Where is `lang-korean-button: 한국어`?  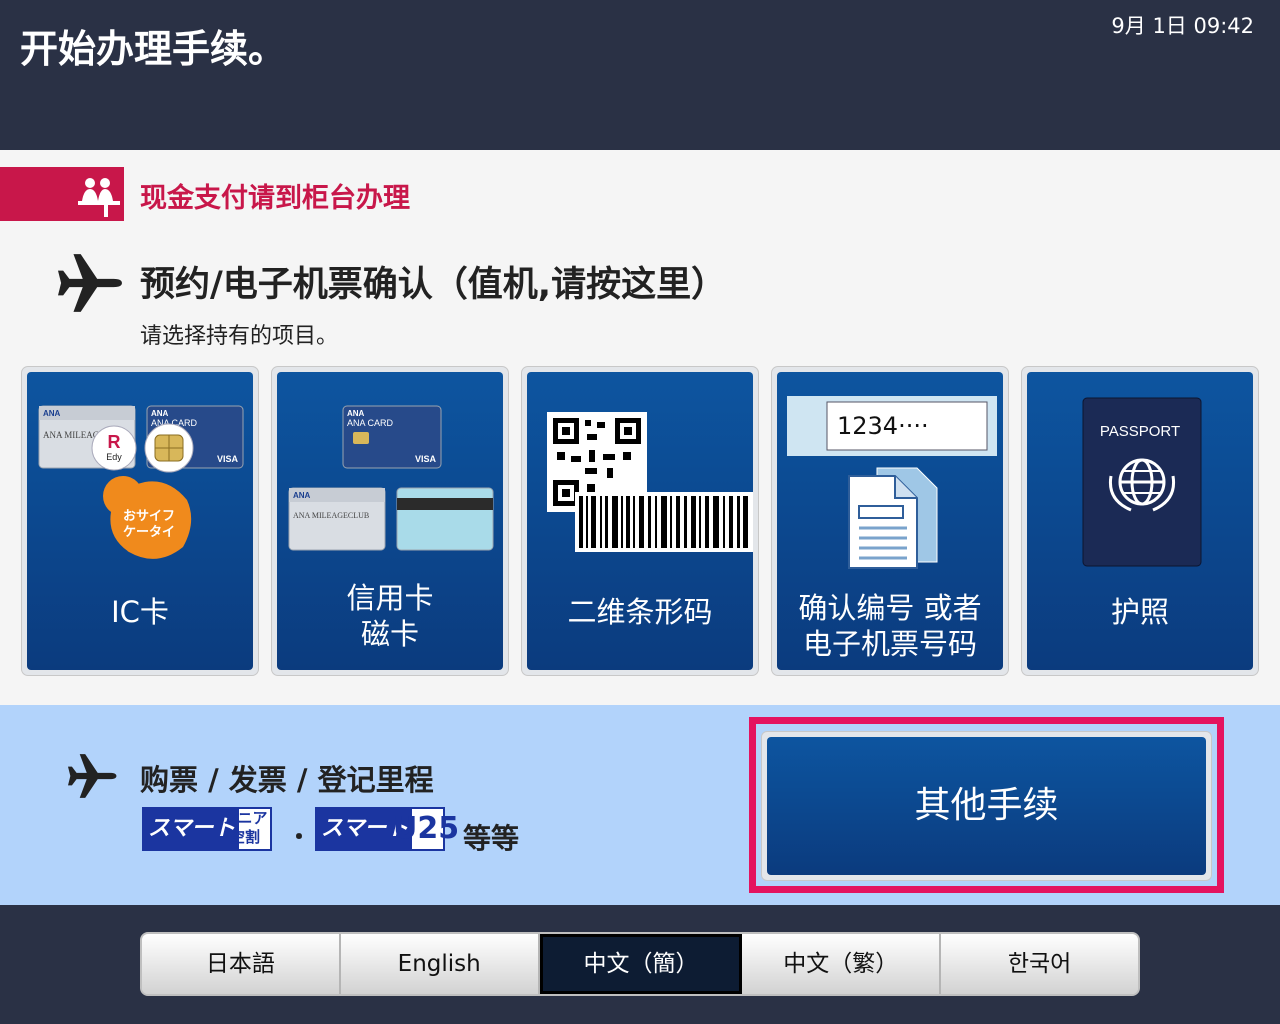 lang-korean-button: 한국어 is located at coordinates (1039, 964).